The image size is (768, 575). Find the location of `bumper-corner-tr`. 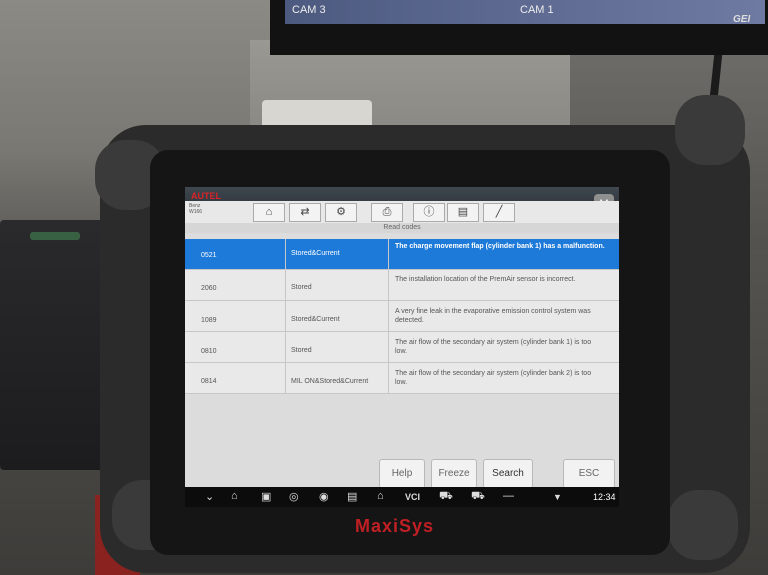

bumper-corner-tr is located at coordinates (710, 130).